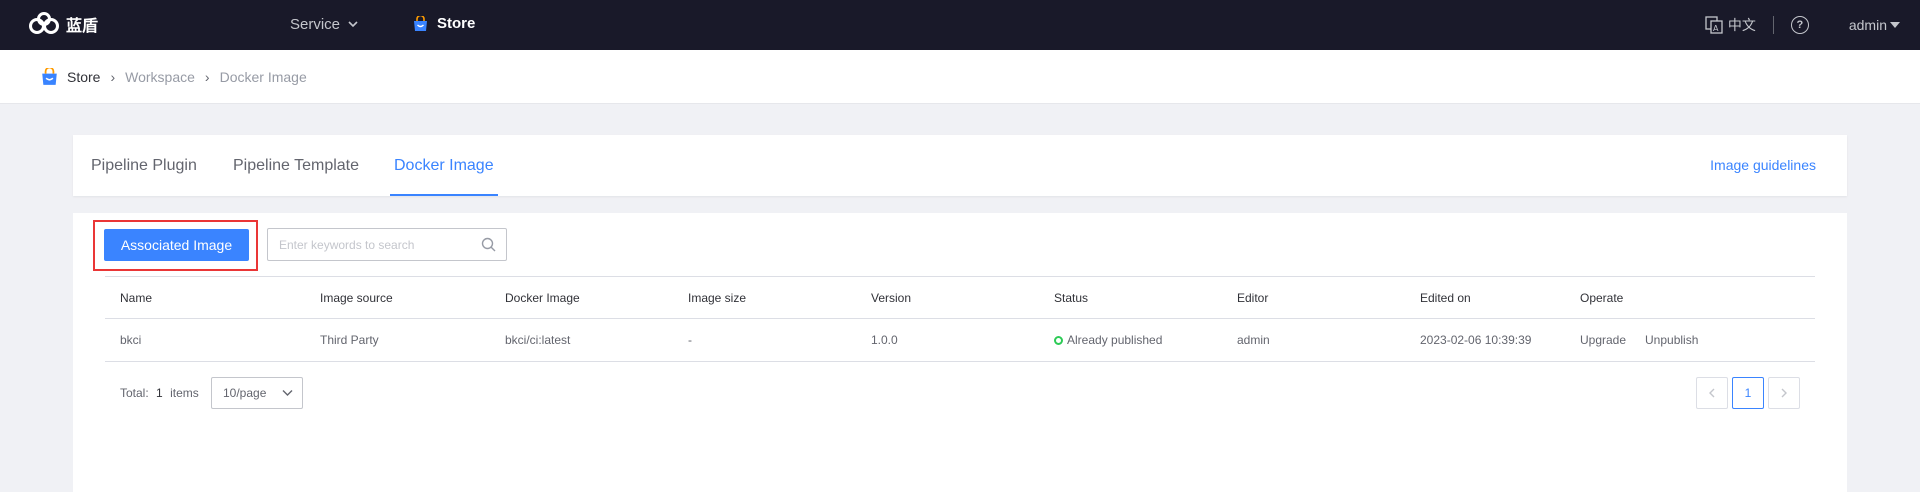  I want to click on prev-page-button, so click(1712, 393).